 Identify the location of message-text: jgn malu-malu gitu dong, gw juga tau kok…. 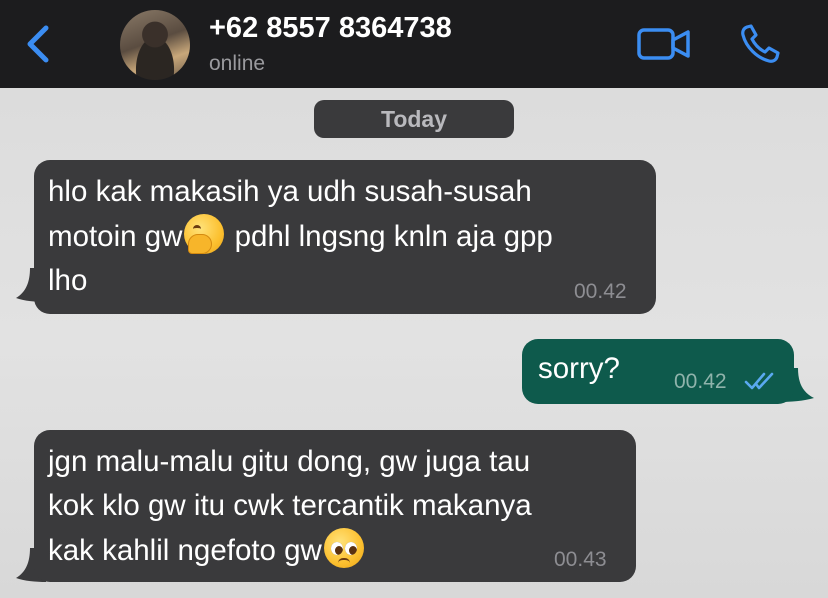
(290, 506).